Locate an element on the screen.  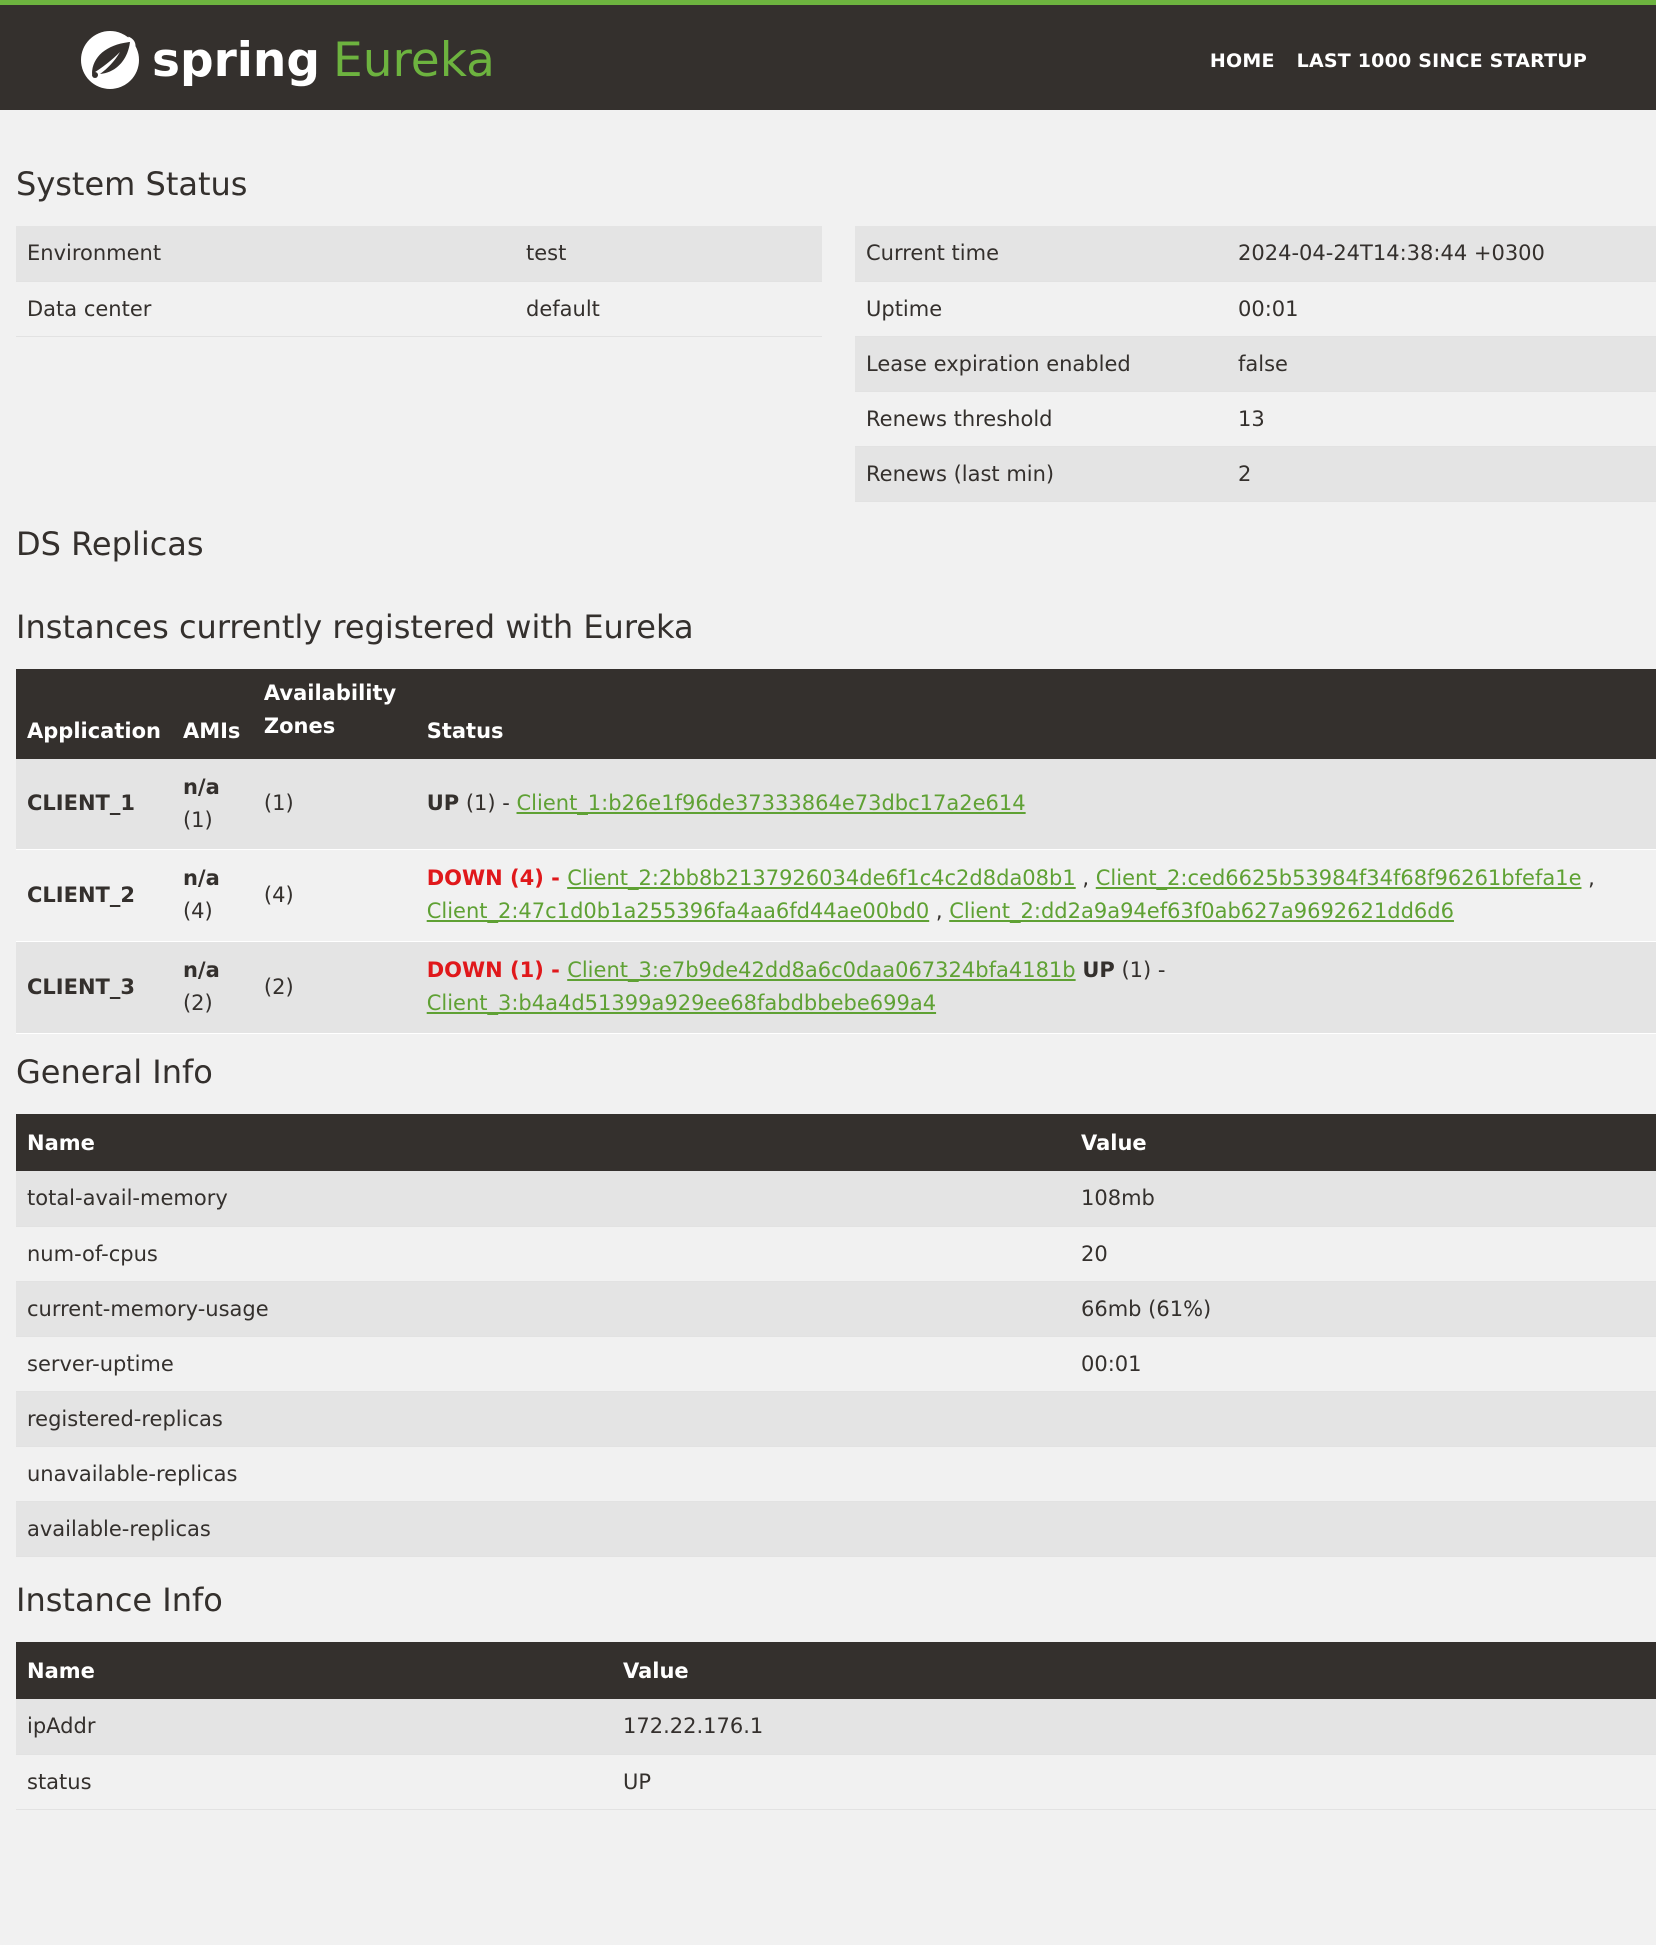
info-name: server-uptime is located at coordinates (100, 1363).